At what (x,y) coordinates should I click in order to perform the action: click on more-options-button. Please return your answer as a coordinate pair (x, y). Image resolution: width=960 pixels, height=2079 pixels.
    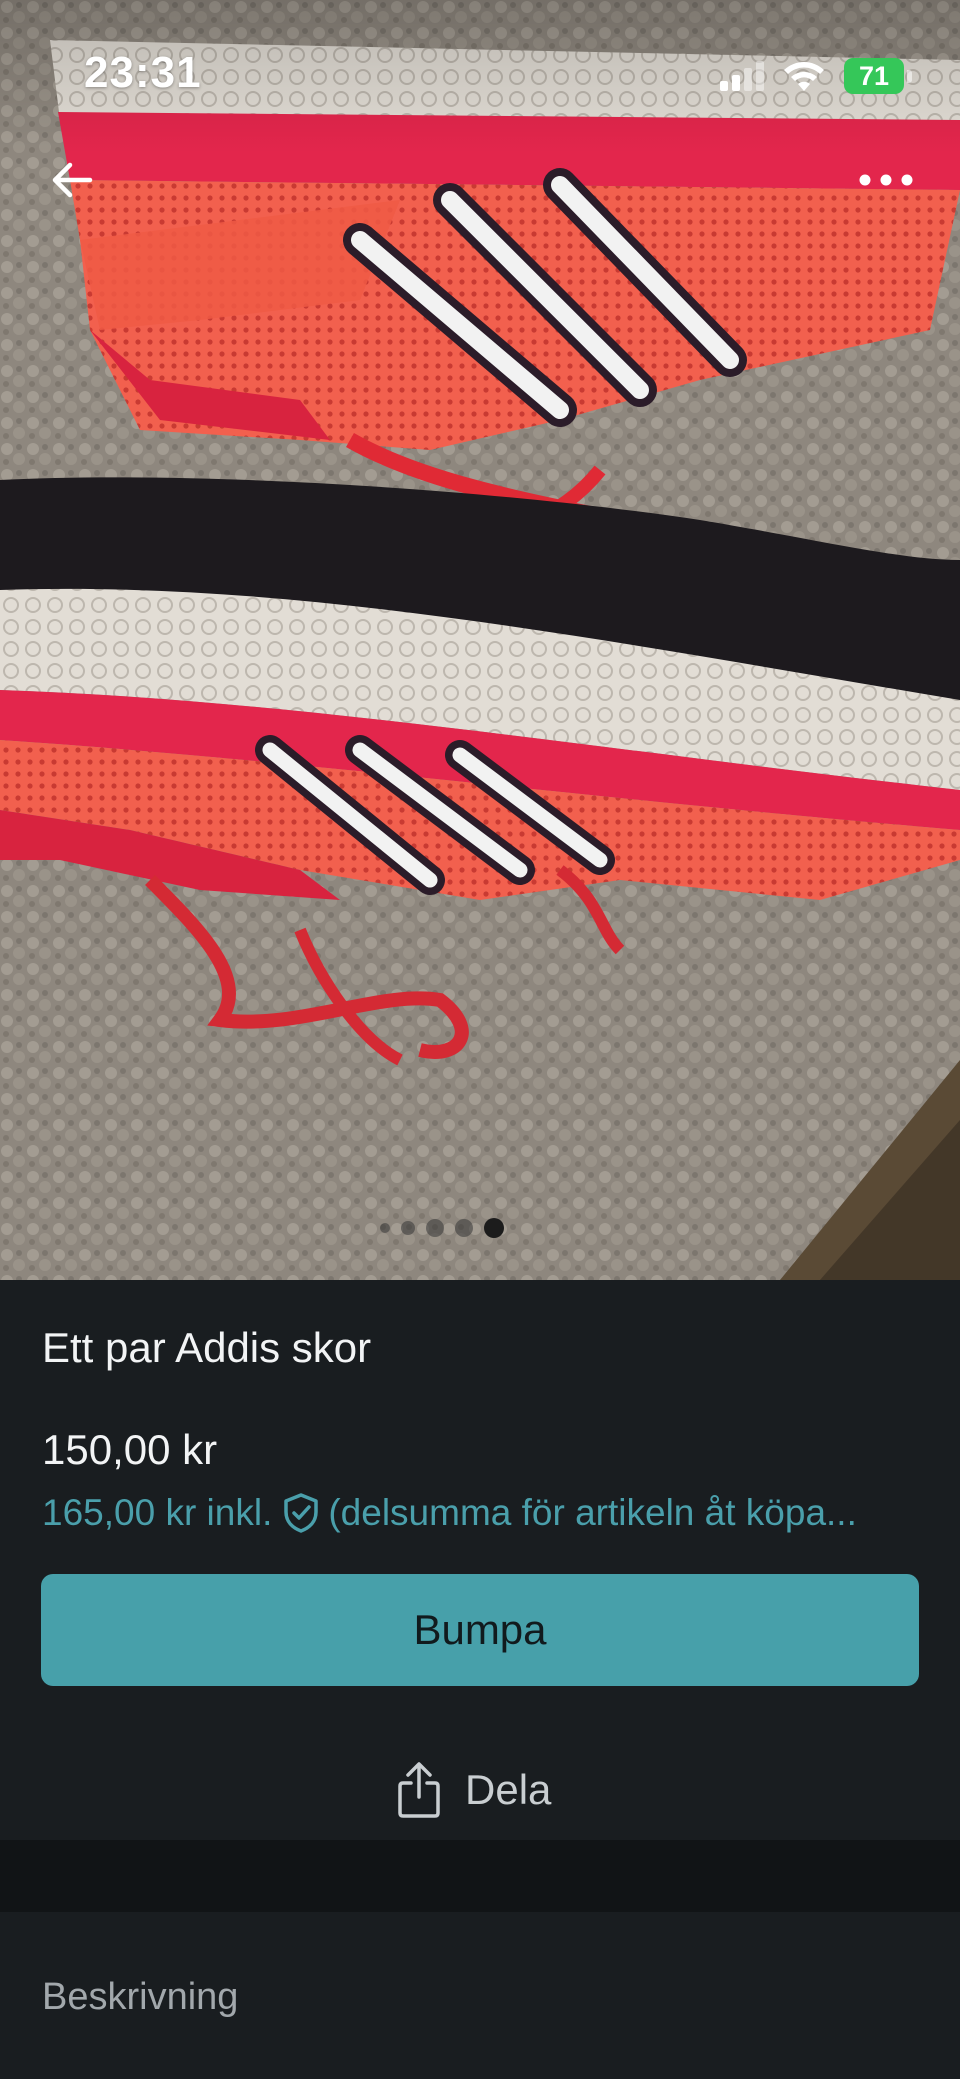
    Looking at the image, I should click on (886, 180).